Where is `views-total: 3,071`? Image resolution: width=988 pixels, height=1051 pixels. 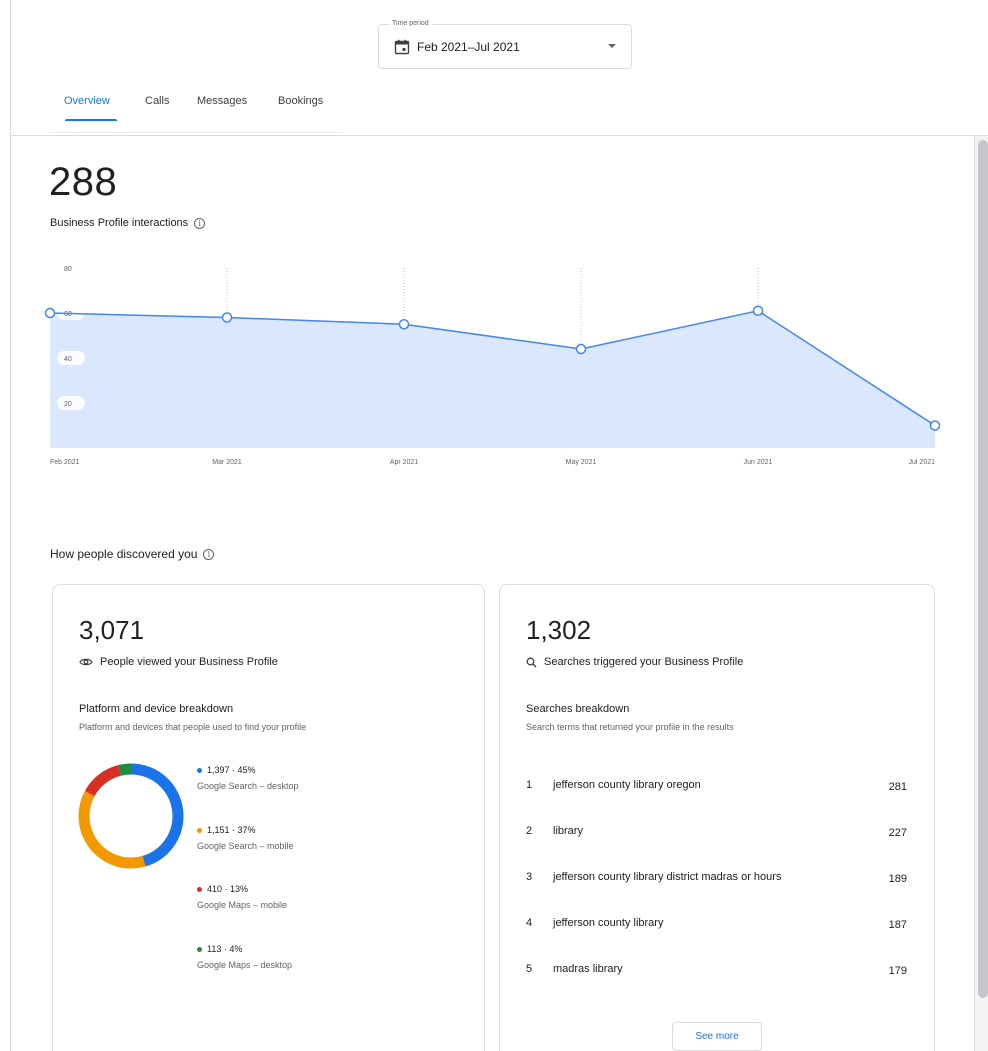
views-total: 3,071 is located at coordinates (112, 630).